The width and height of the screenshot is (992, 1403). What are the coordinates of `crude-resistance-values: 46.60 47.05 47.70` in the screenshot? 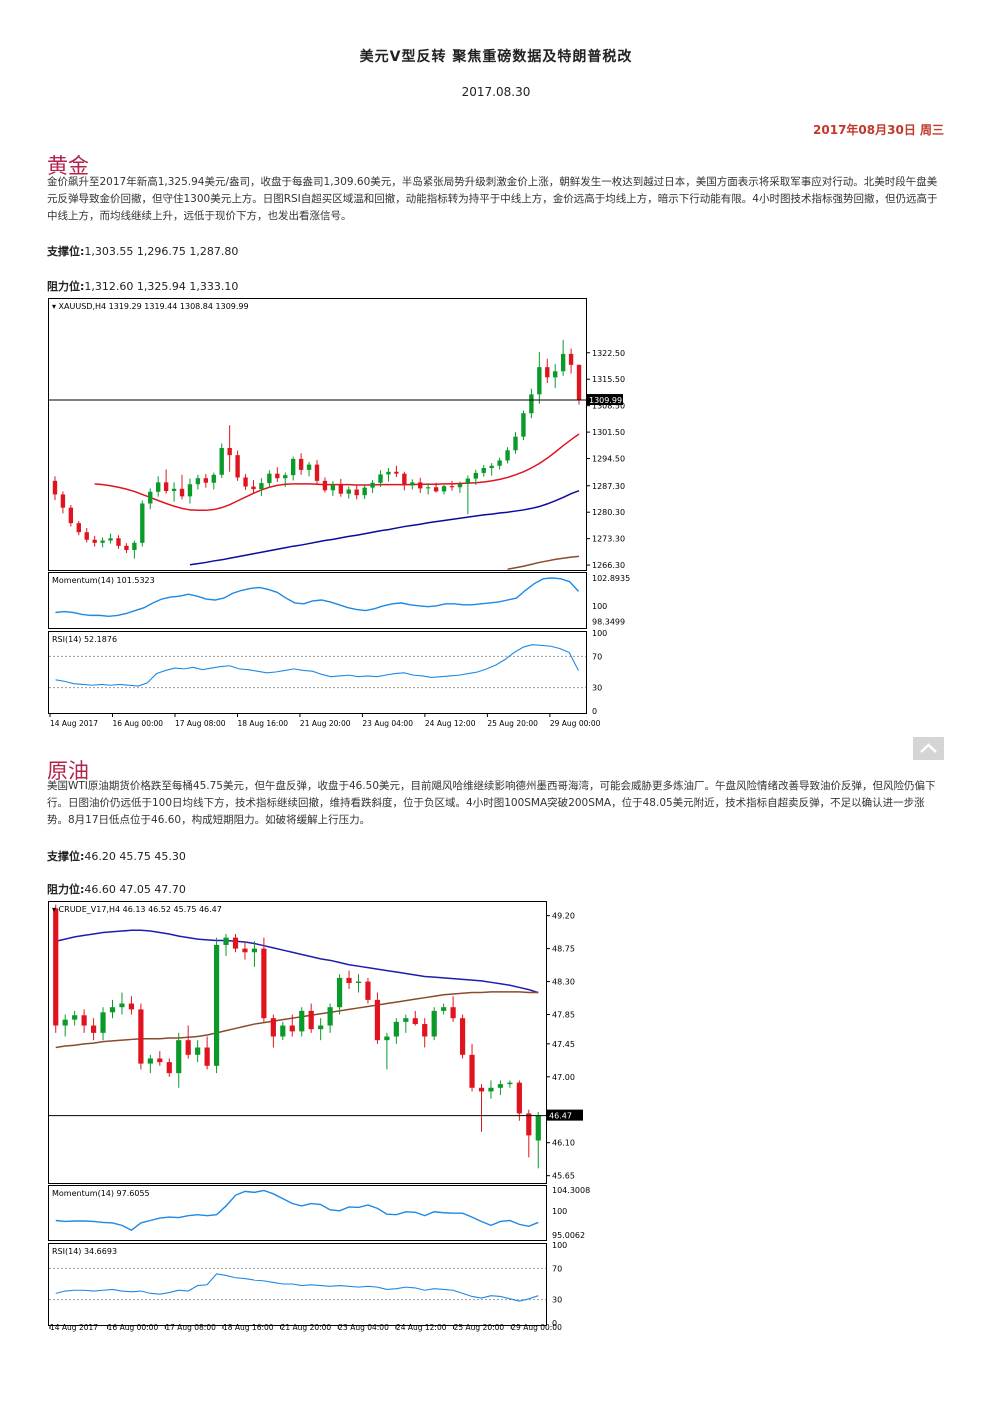 It's located at (135, 889).